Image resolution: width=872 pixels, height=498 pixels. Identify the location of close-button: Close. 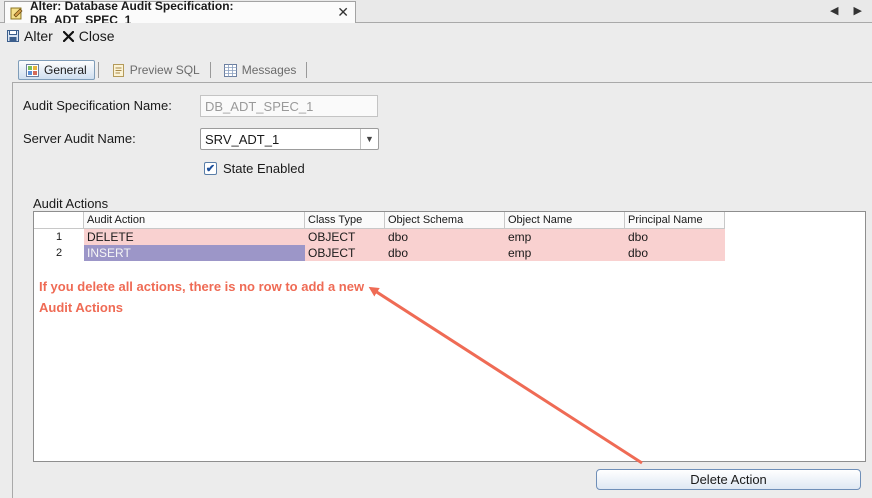
(88, 36).